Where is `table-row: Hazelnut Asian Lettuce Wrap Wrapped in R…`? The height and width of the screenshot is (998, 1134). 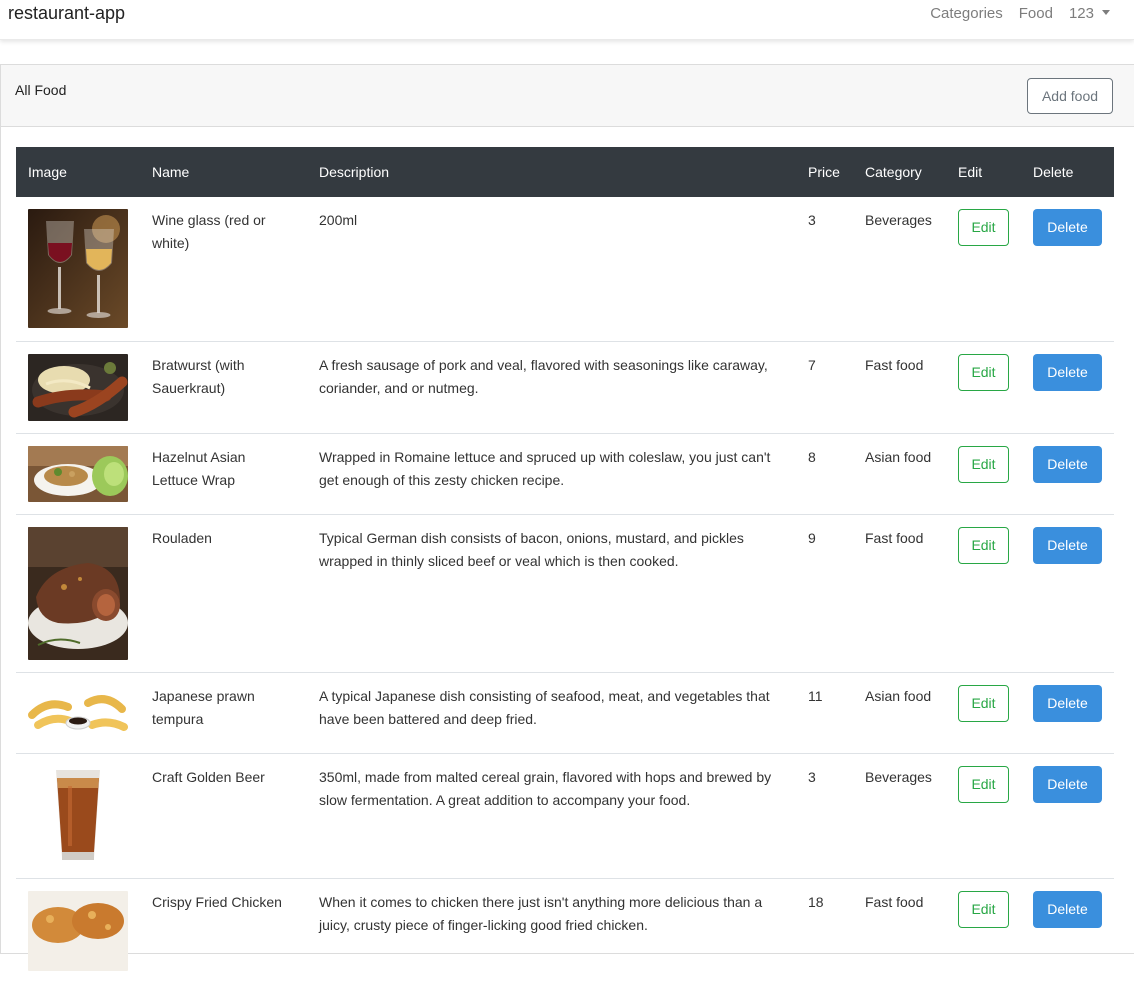
table-row: Hazelnut Asian Lettuce Wrap Wrapped in R… is located at coordinates (565, 473).